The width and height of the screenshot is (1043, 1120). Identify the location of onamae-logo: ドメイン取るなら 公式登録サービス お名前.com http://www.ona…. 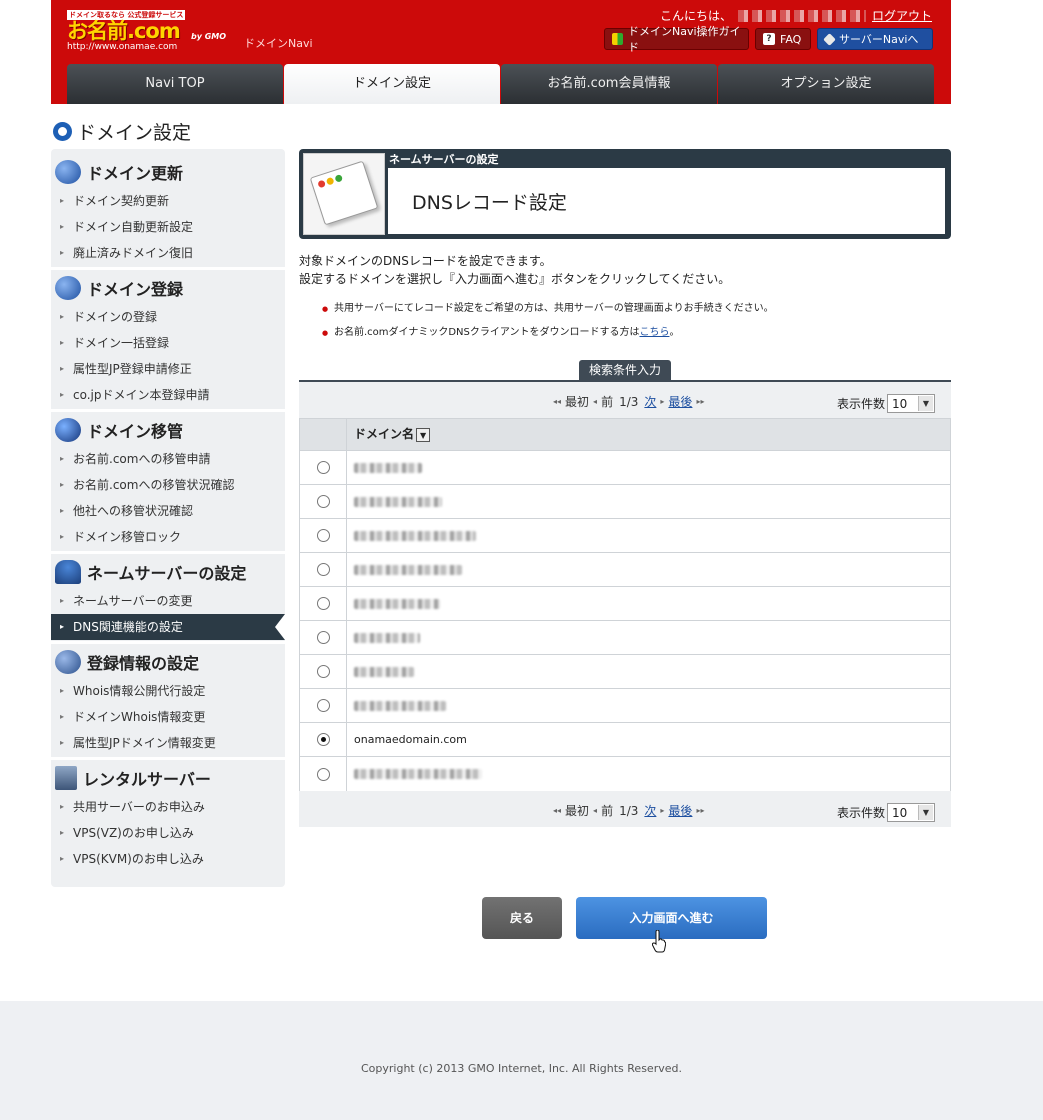
(127, 29).